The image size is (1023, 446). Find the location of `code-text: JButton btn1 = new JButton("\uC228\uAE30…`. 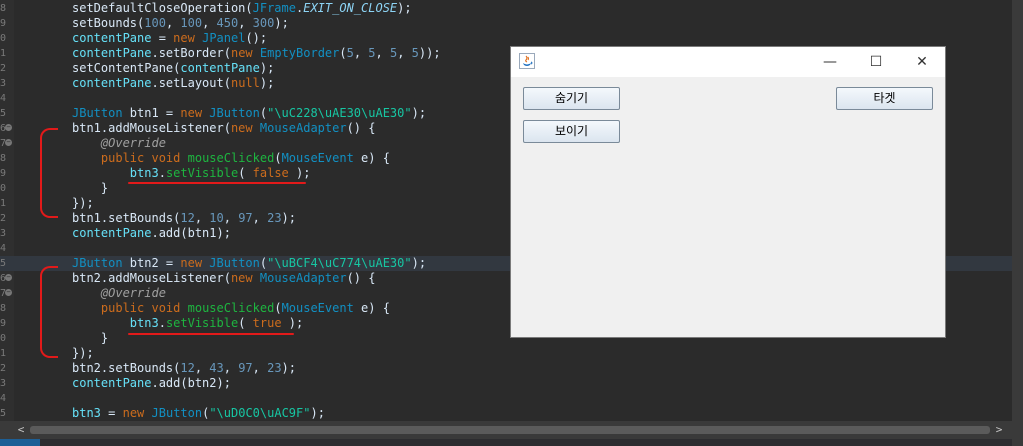

code-text: JButton btn1 = new JButton("\uC228\uAE30… is located at coordinates (249, 113).